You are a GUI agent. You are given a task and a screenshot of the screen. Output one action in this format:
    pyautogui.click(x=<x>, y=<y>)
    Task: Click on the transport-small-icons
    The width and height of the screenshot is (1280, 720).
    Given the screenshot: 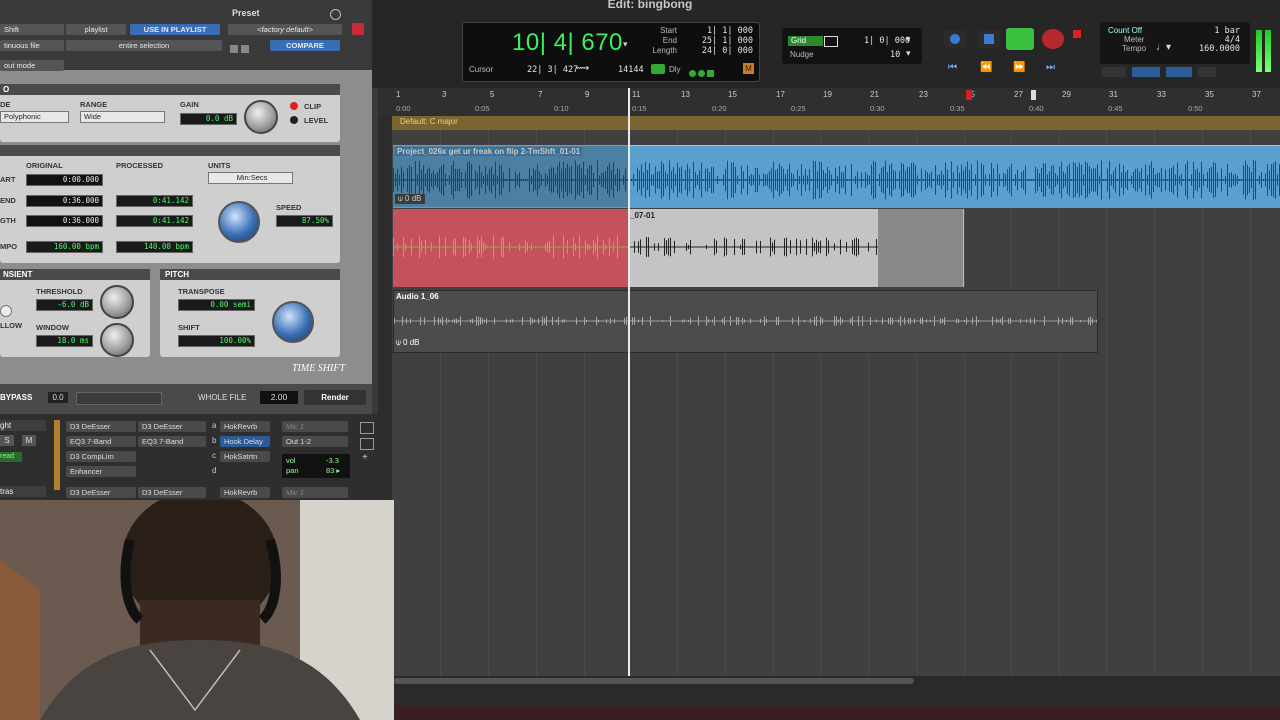 What is the action you would take?
    pyautogui.click(x=709, y=70)
    